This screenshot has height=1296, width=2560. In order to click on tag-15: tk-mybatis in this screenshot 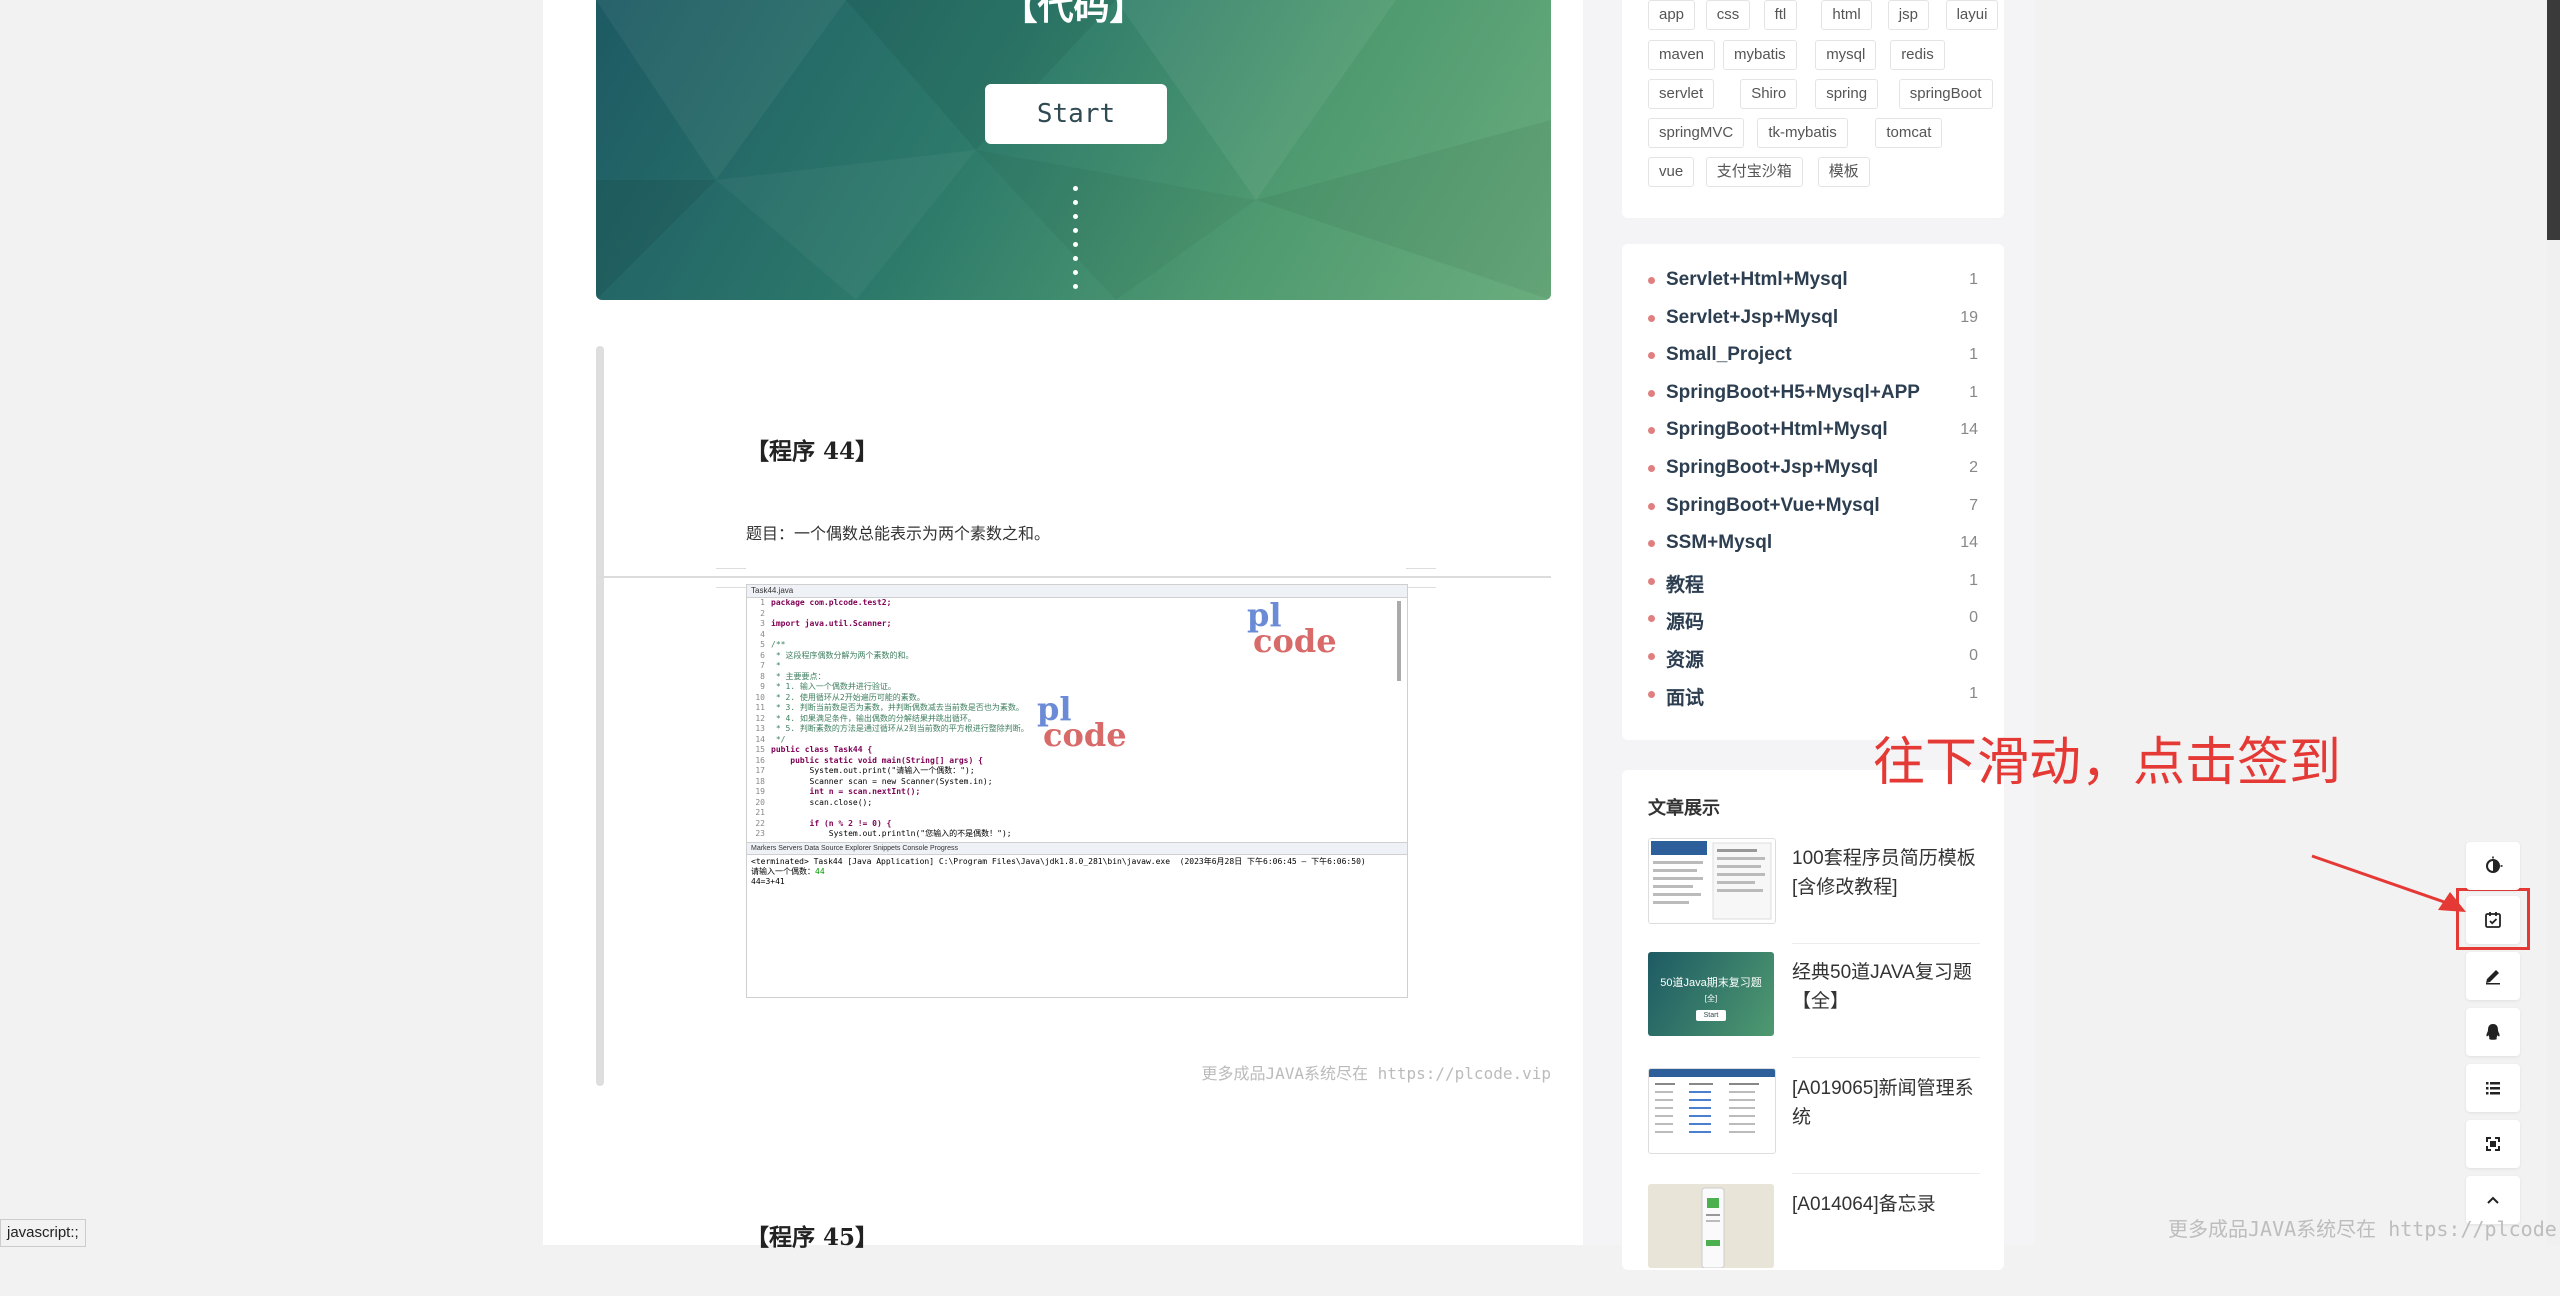, I will do `click(1802, 133)`.